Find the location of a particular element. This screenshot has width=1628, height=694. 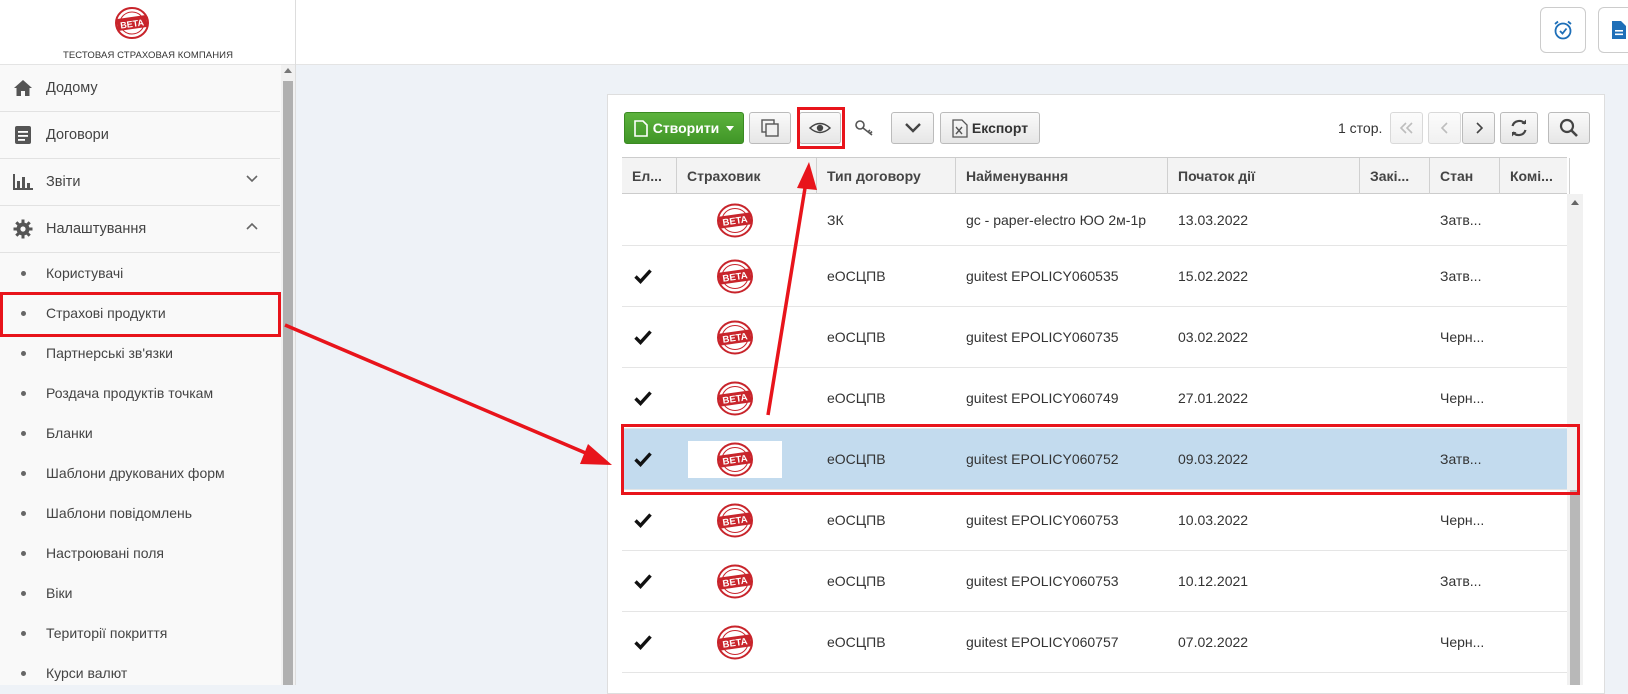

chevron-up-icon is located at coordinates (252, 226).